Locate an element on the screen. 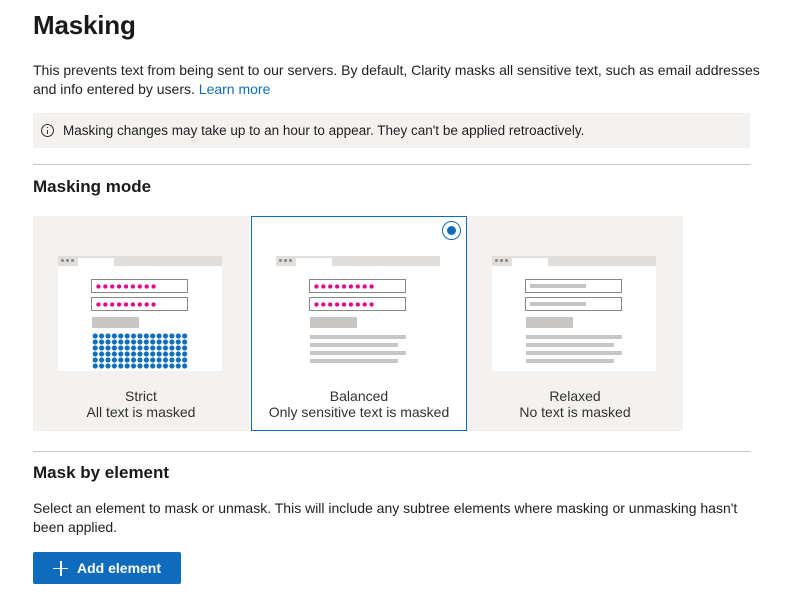 The height and width of the screenshot is (598, 802). page-title: Masking is located at coordinates (84, 25).